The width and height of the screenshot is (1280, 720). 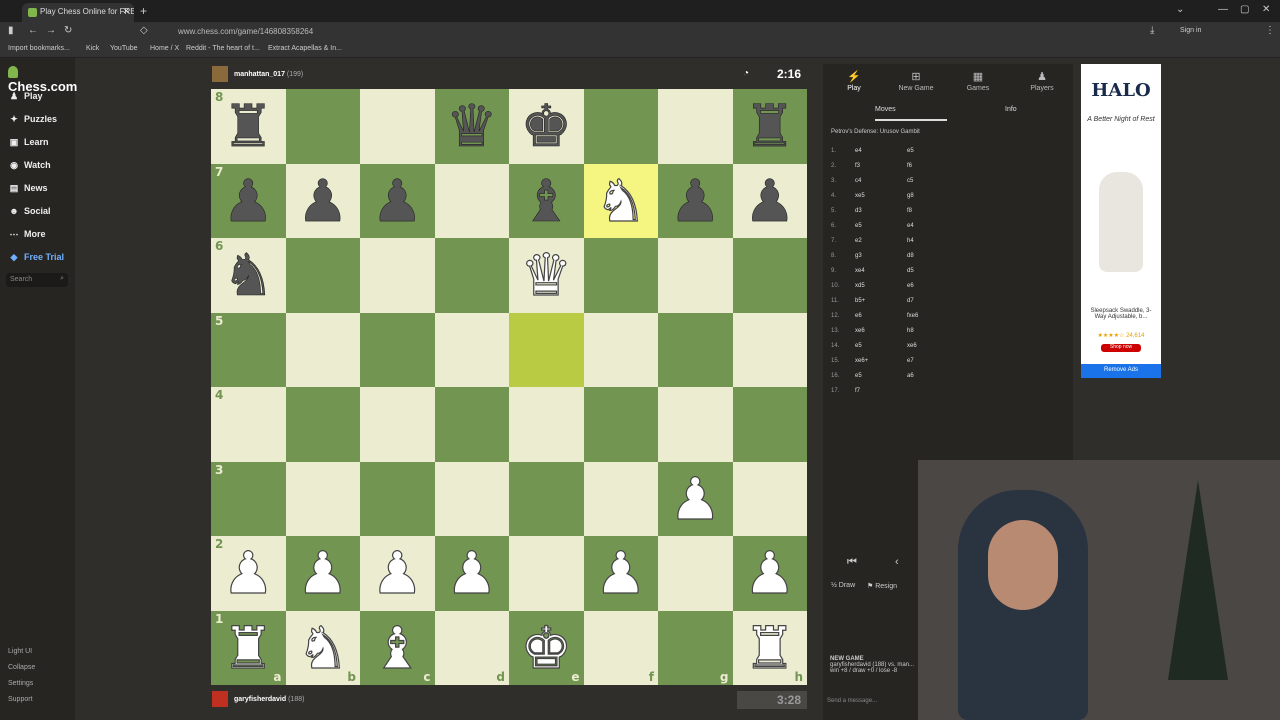 What do you see at coordinates (1121, 371) in the screenshot?
I see `remove-ads-button: Remove Ads` at bounding box center [1121, 371].